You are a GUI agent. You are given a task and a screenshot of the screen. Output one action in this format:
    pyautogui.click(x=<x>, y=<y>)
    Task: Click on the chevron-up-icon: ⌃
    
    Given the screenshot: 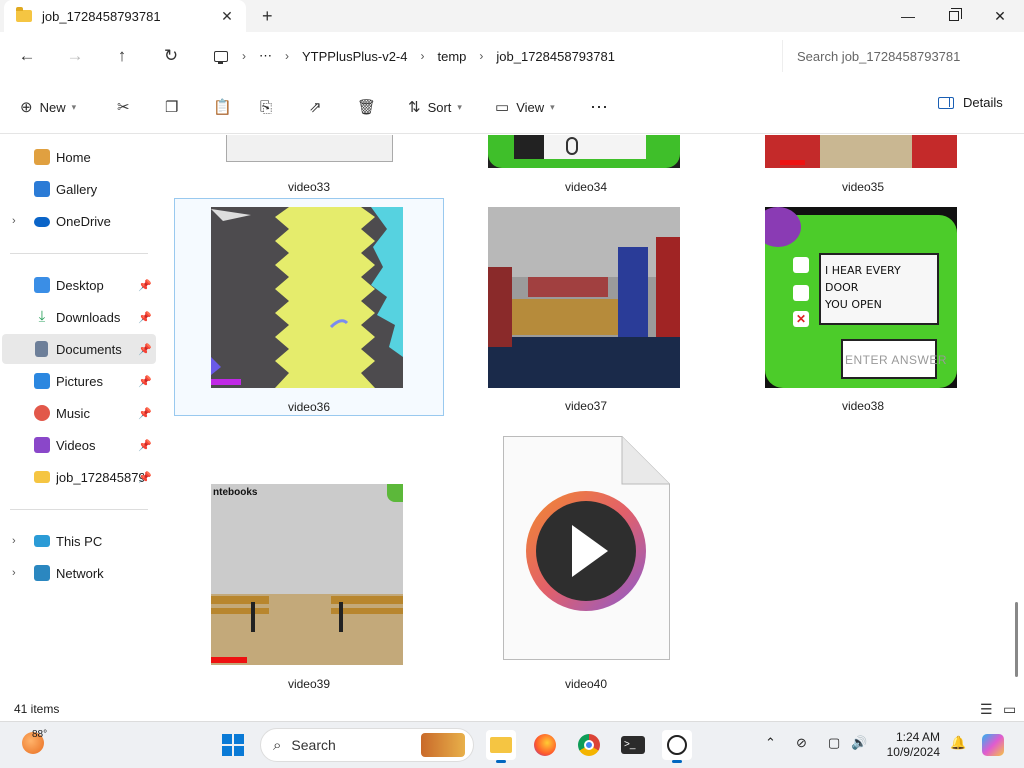 What is the action you would take?
    pyautogui.click(x=770, y=743)
    